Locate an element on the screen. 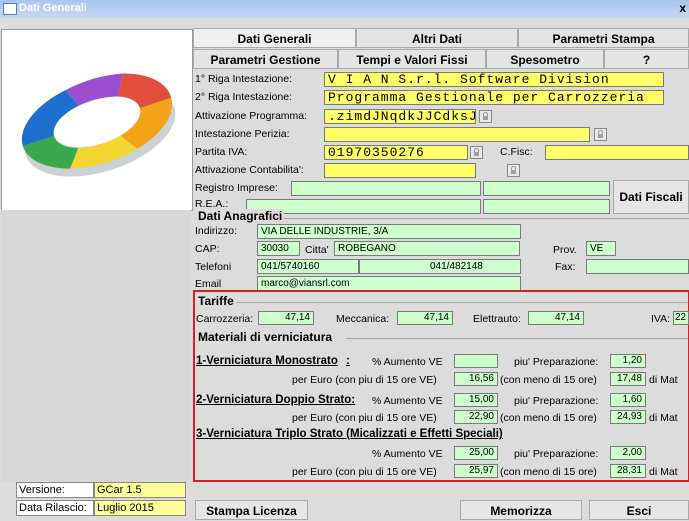 This screenshot has width=689, height=521. triplo-aumento-label: % Aumento VE is located at coordinates (407, 454).